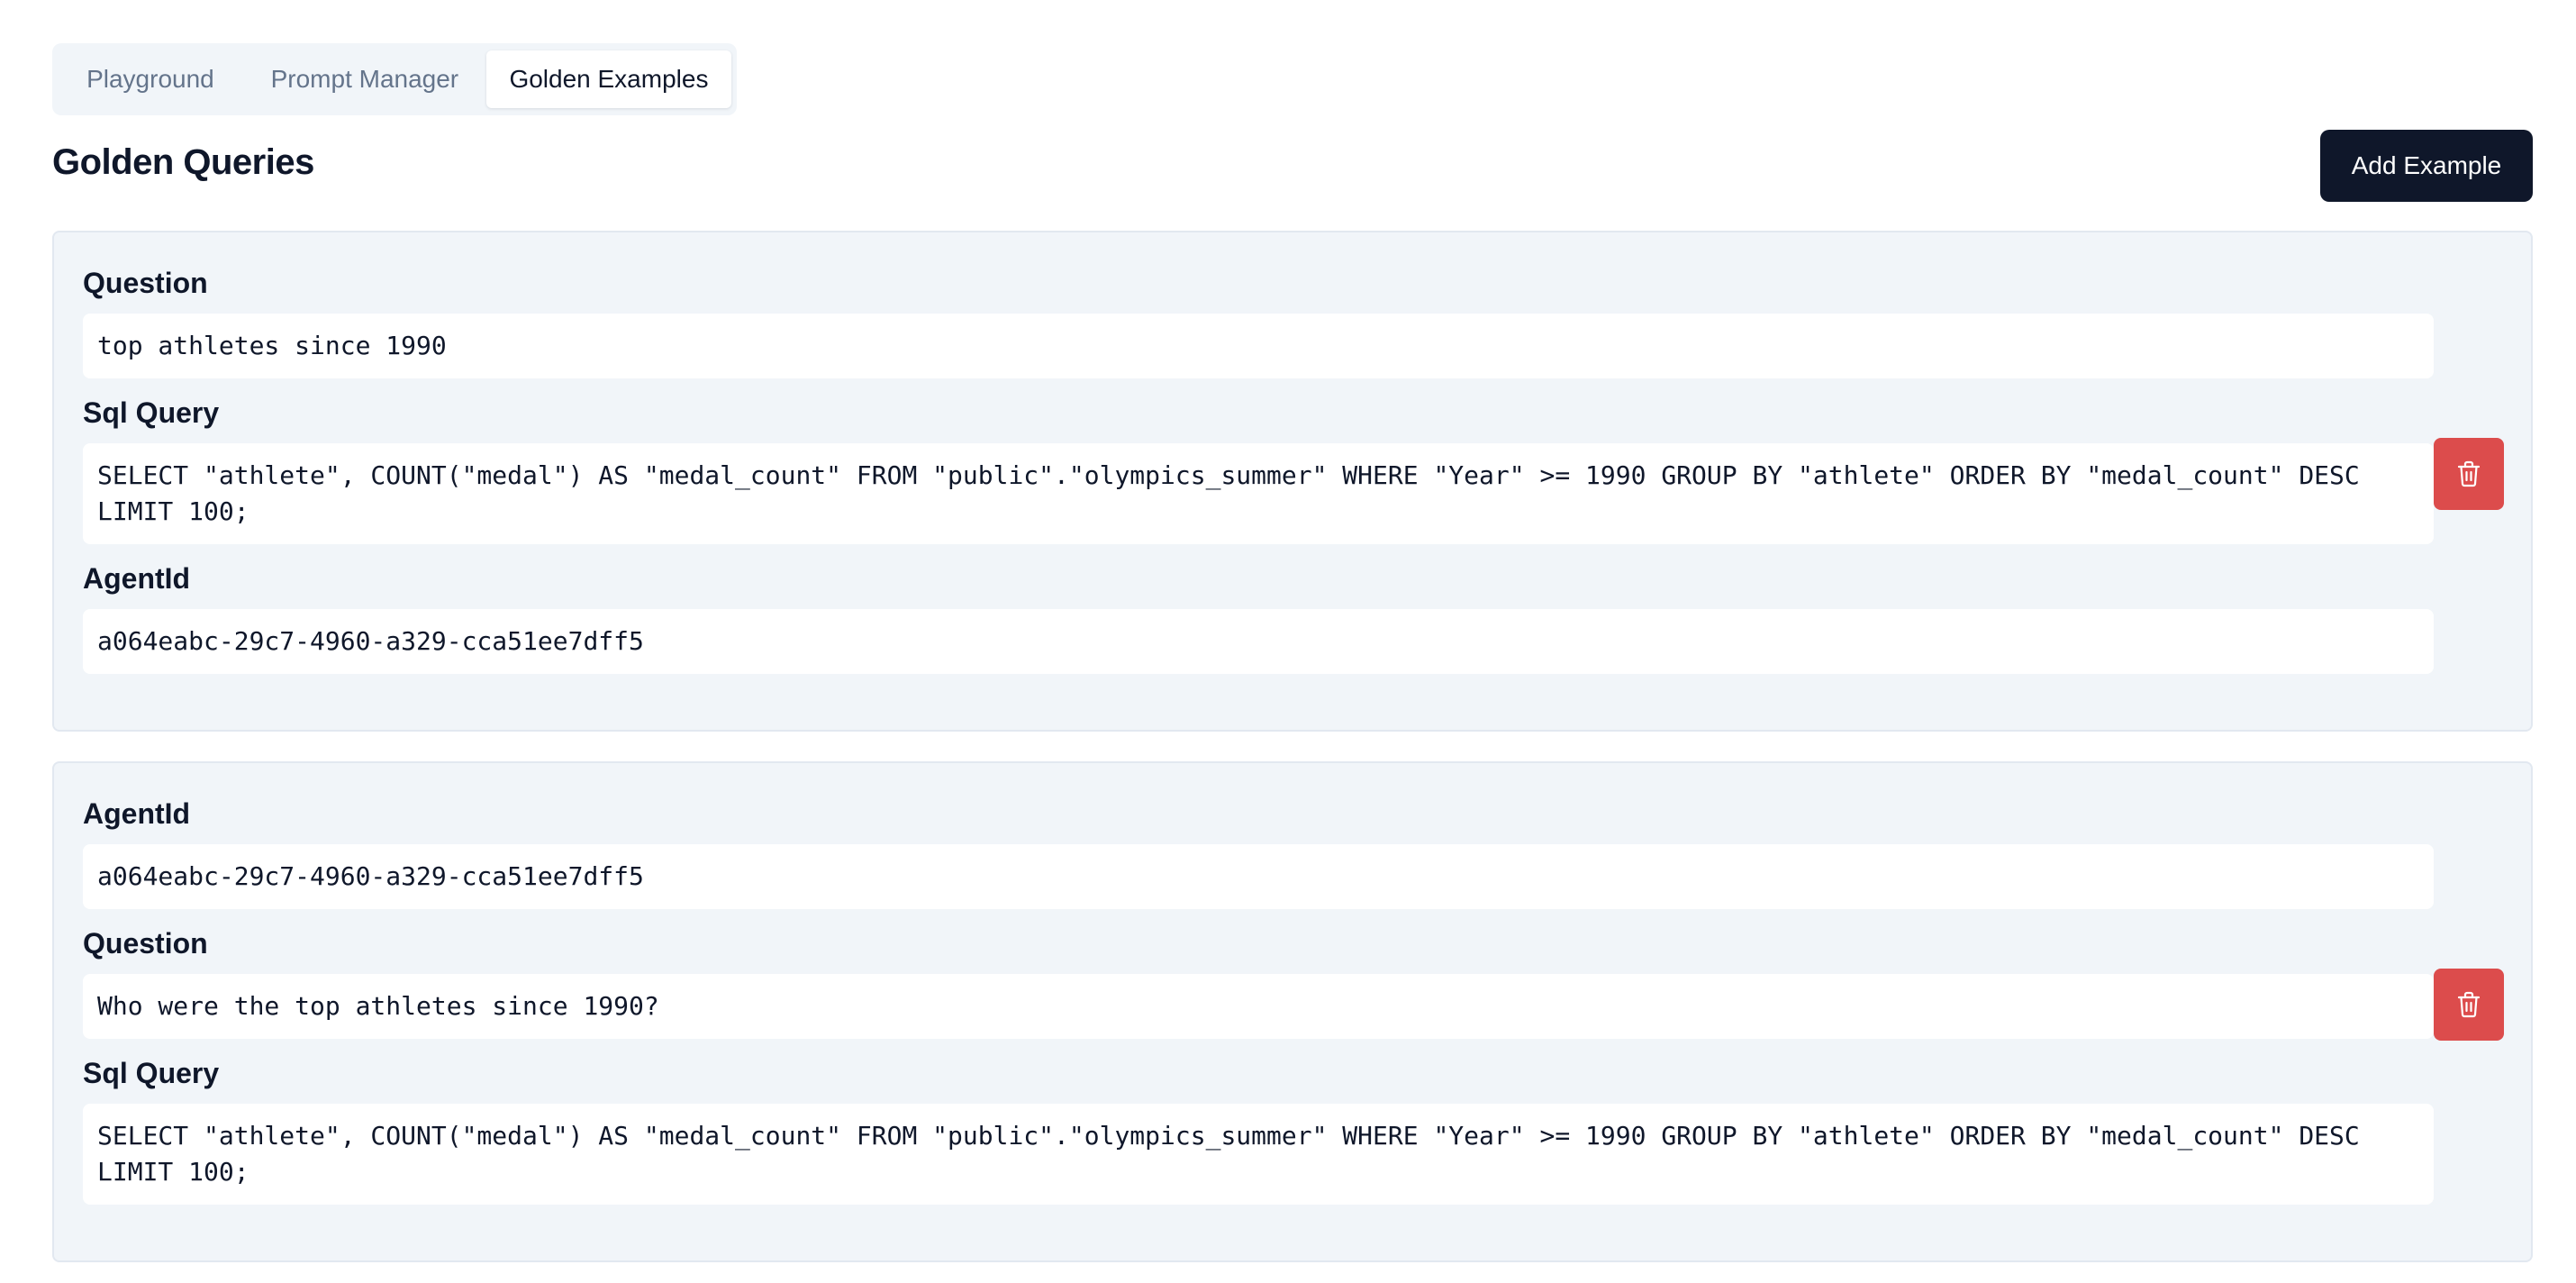 The image size is (2576, 1283). Describe the element at coordinates (2426, 166) in the screenshot. I see `add-example-button: Add Example` at that location.